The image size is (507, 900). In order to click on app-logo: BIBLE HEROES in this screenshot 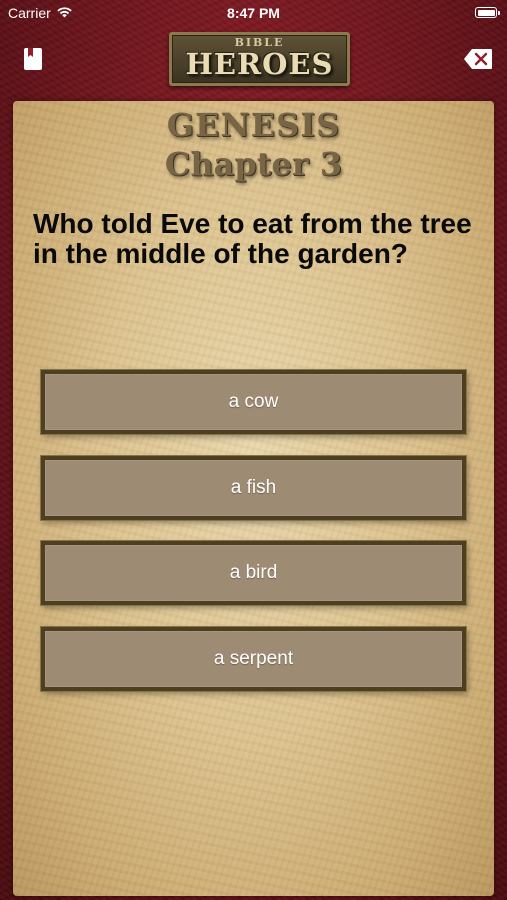, I will do `click(259, 59)`.